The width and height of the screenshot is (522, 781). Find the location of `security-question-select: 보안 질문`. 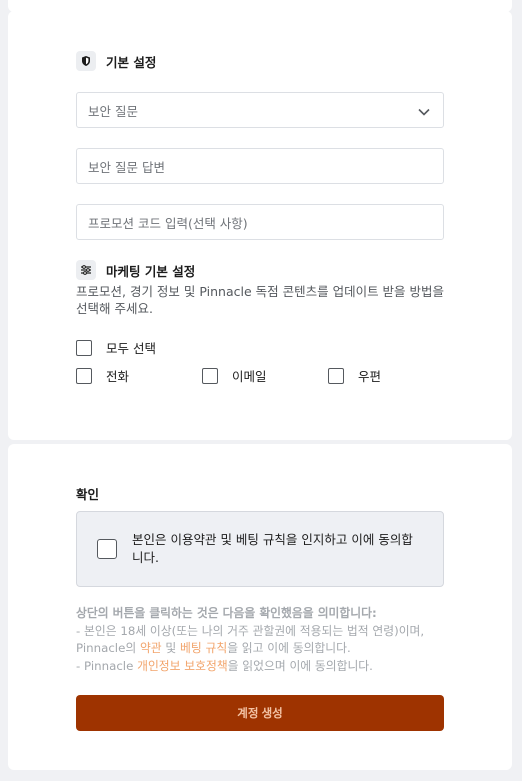

security-question-select: 보안 질문 is located at coordinates (260, 110).